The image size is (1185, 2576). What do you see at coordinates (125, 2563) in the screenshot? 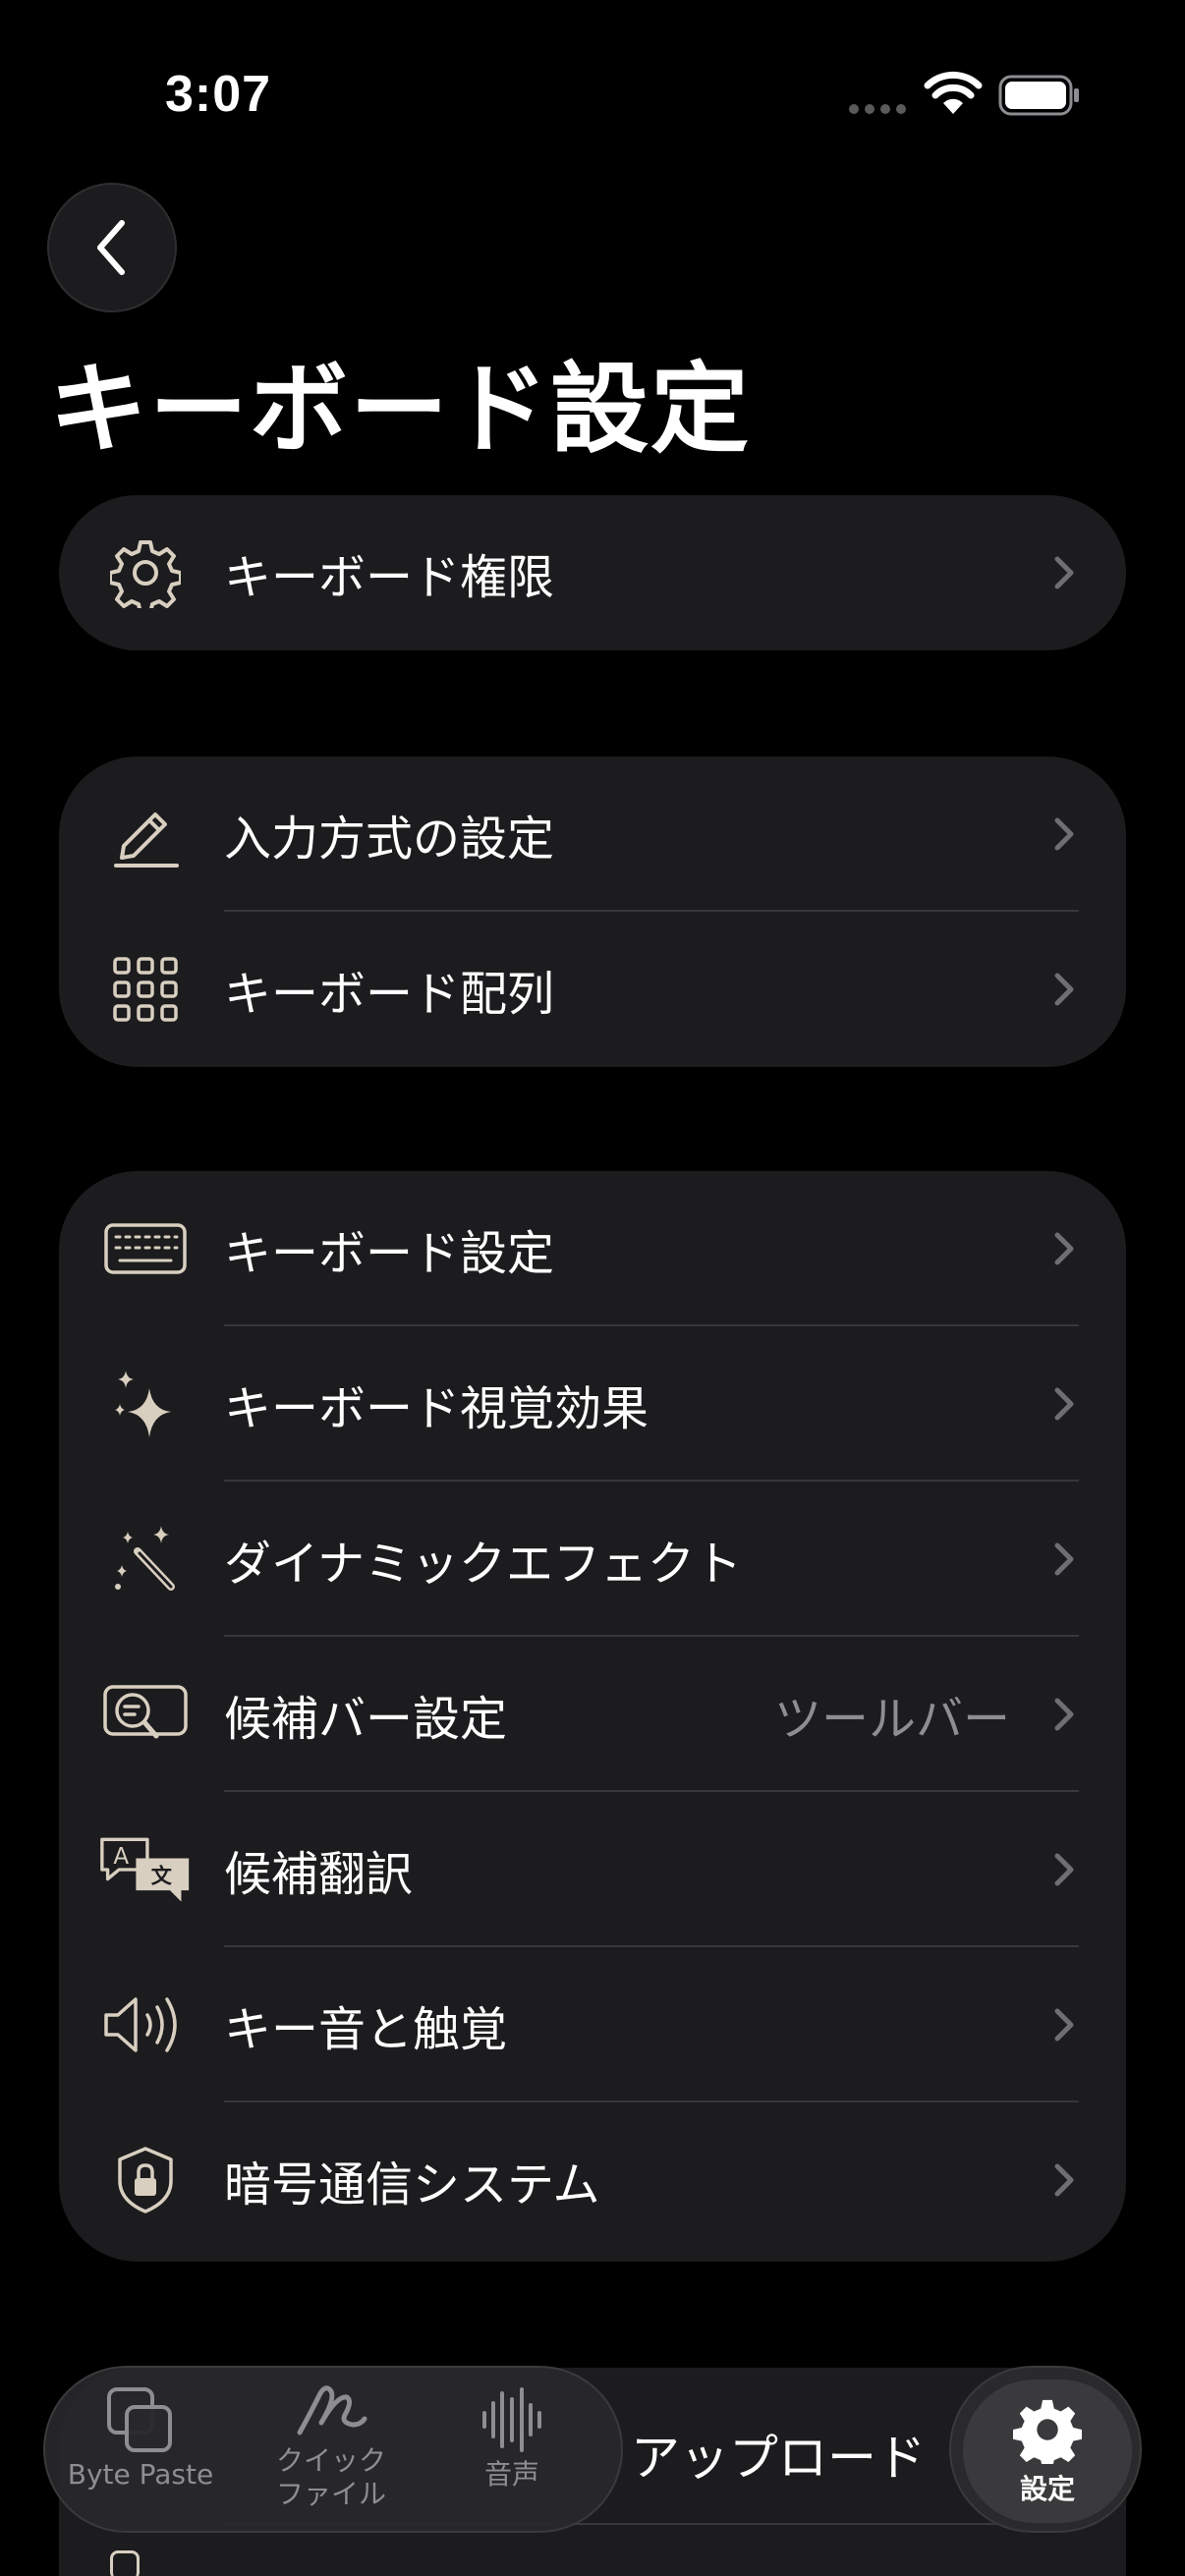
I see `row-icon` at bounding box center [125, 2563].